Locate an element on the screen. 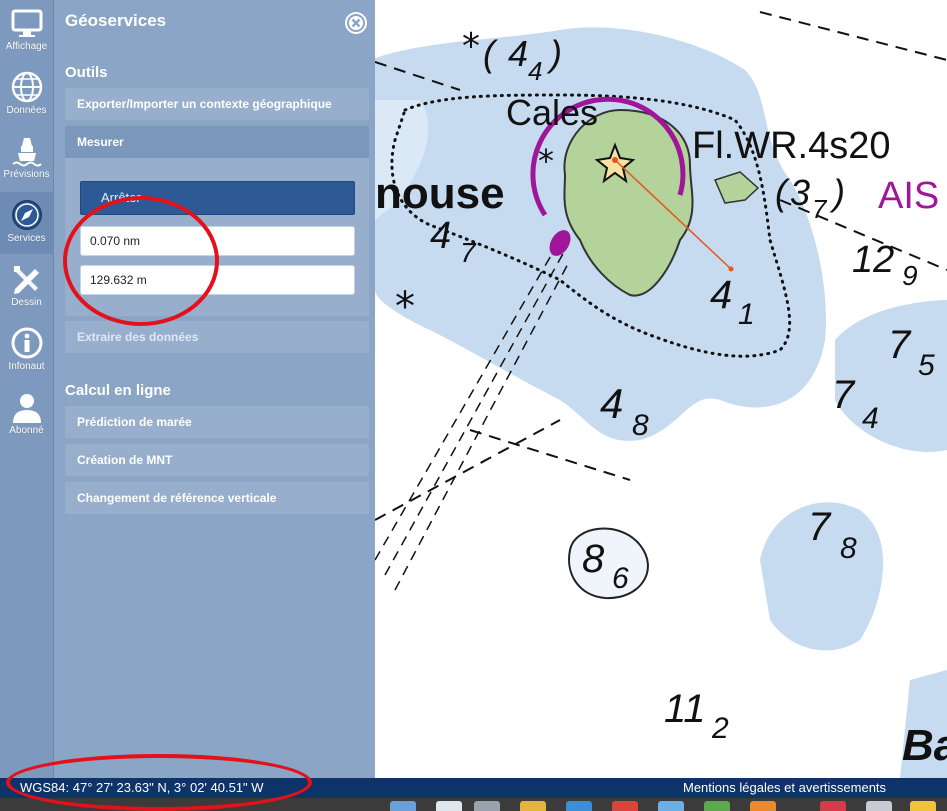 This screenshot has height=811, width=947. close-icon is located at coordinates (356, 23).